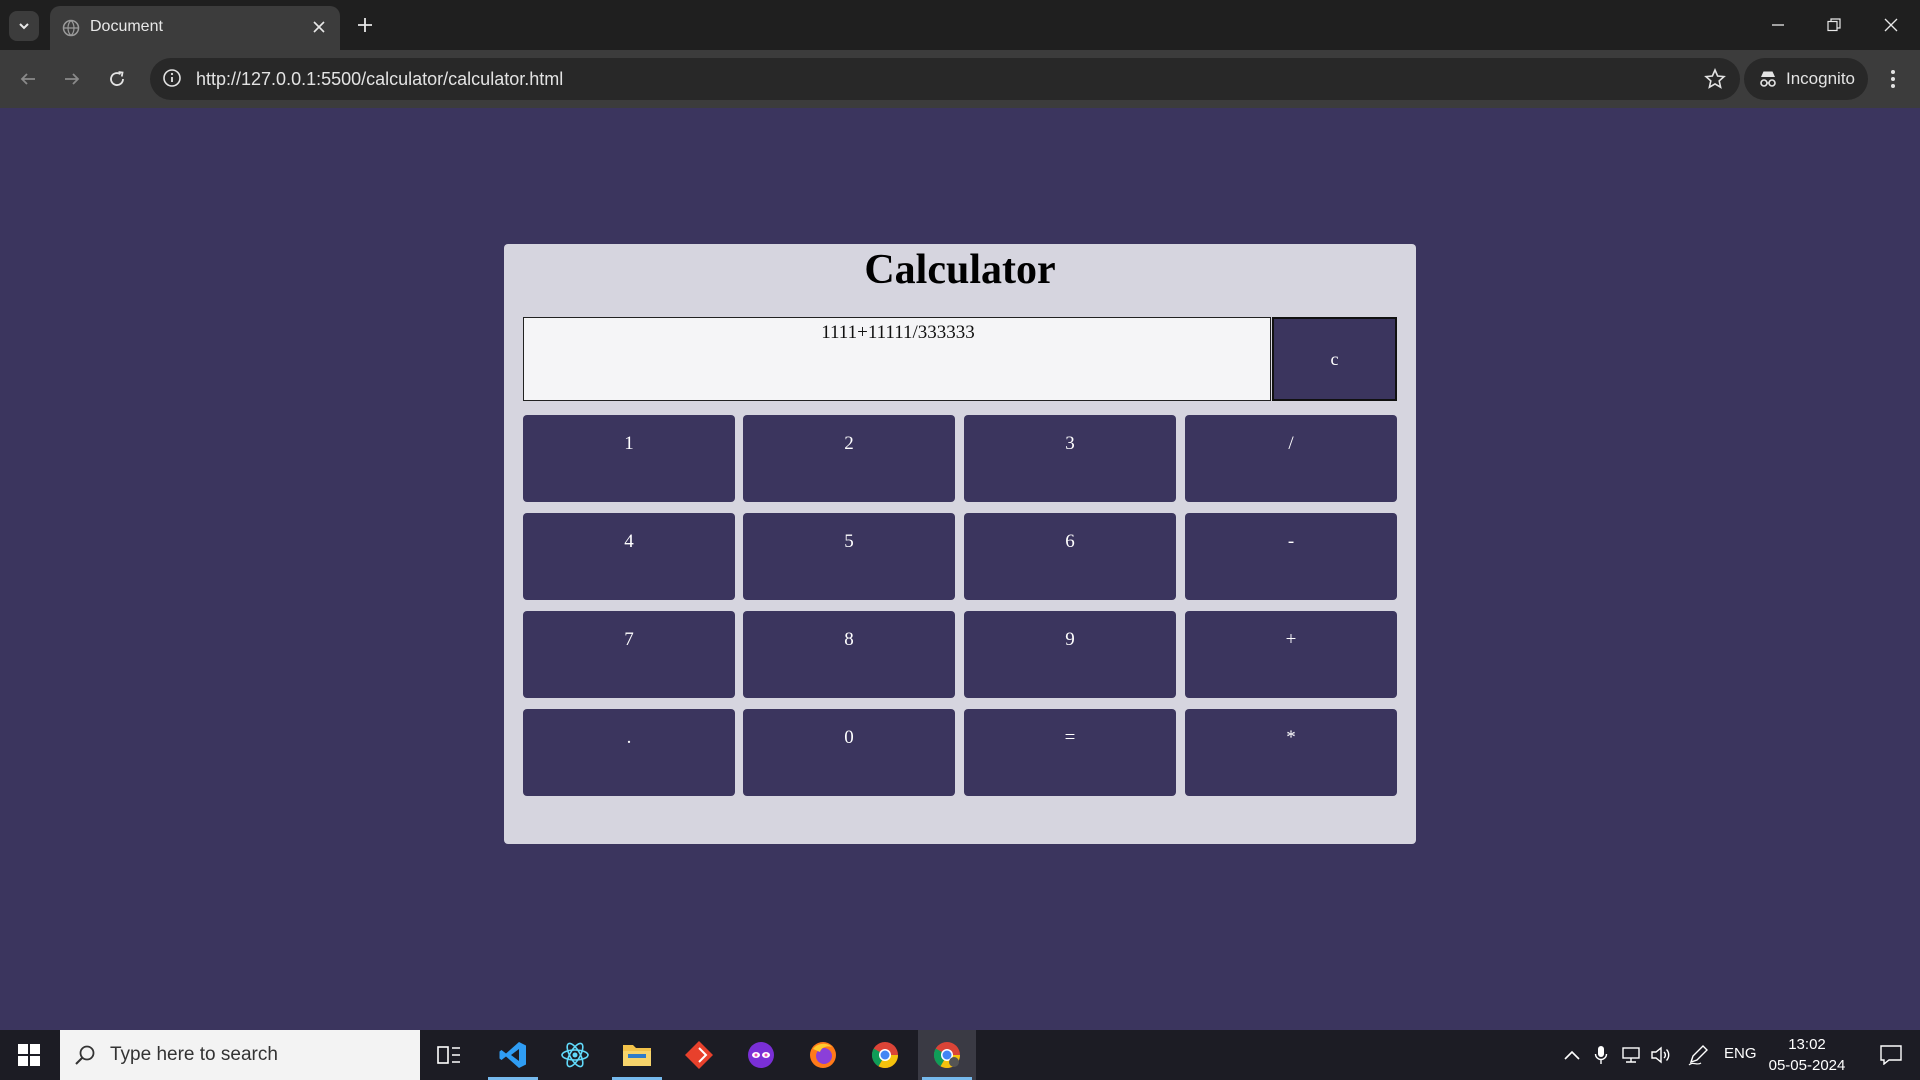  I want to click on react-icon, so click(575, 1055).